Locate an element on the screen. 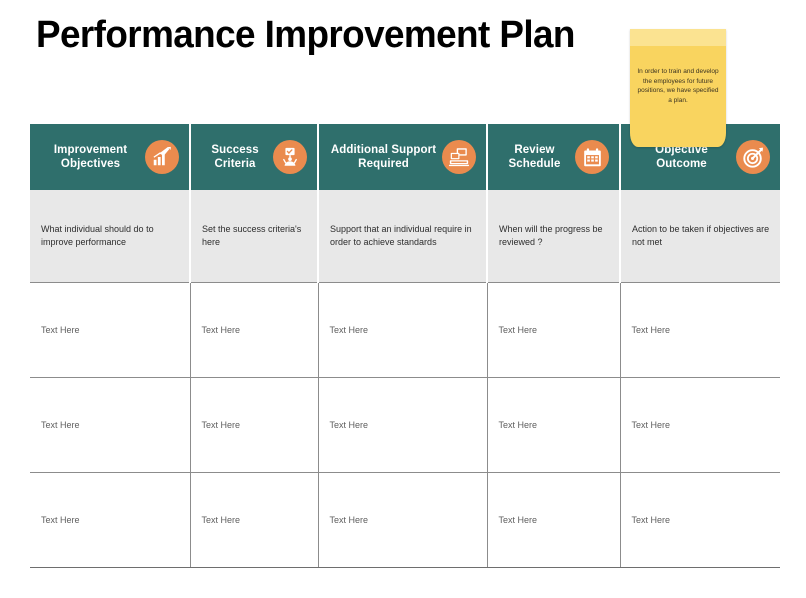  column-header-label: Success Criteria is located at coordinates (235, 157).